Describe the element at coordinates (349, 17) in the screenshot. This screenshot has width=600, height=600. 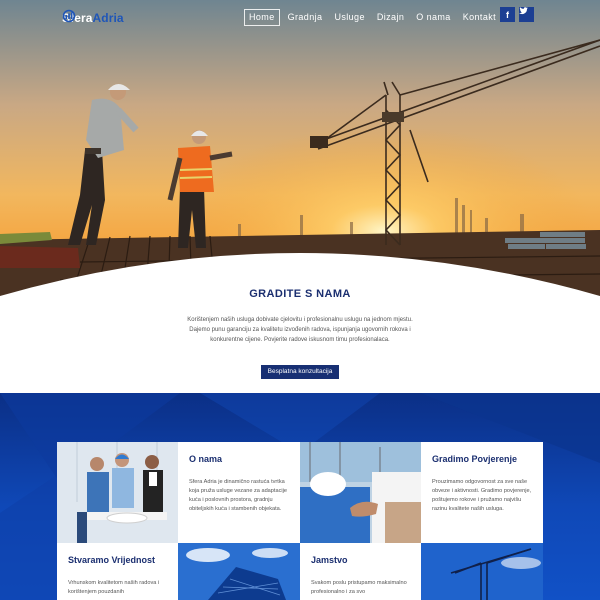
I see `nav-usluge: Usluge` at that location.